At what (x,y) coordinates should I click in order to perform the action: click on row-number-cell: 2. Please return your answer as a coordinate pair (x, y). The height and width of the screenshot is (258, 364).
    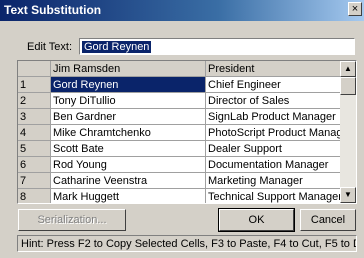
    Looking at the image, I should click on (34, 100).